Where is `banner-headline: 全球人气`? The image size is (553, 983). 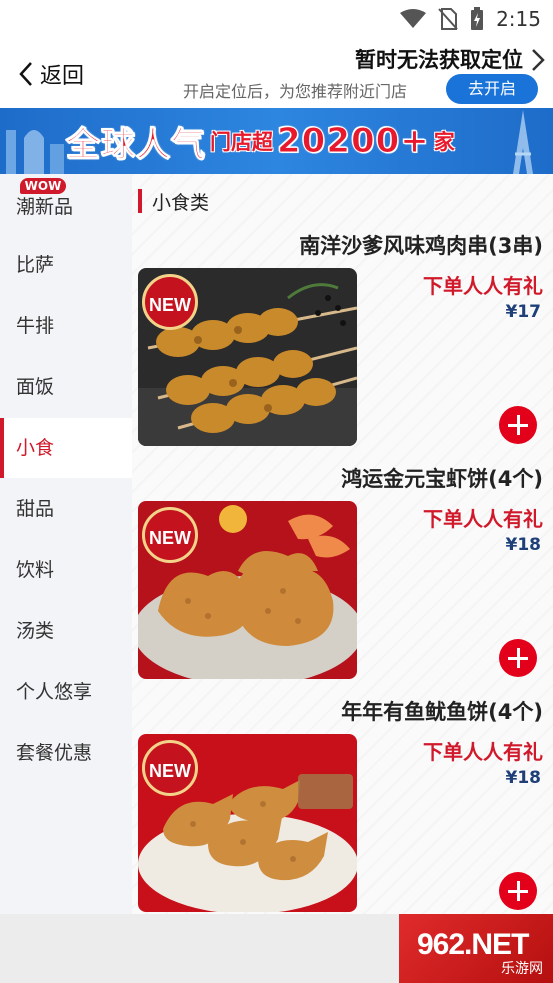
banner-headline: 全球人气 is located at coordinates (136, 144).